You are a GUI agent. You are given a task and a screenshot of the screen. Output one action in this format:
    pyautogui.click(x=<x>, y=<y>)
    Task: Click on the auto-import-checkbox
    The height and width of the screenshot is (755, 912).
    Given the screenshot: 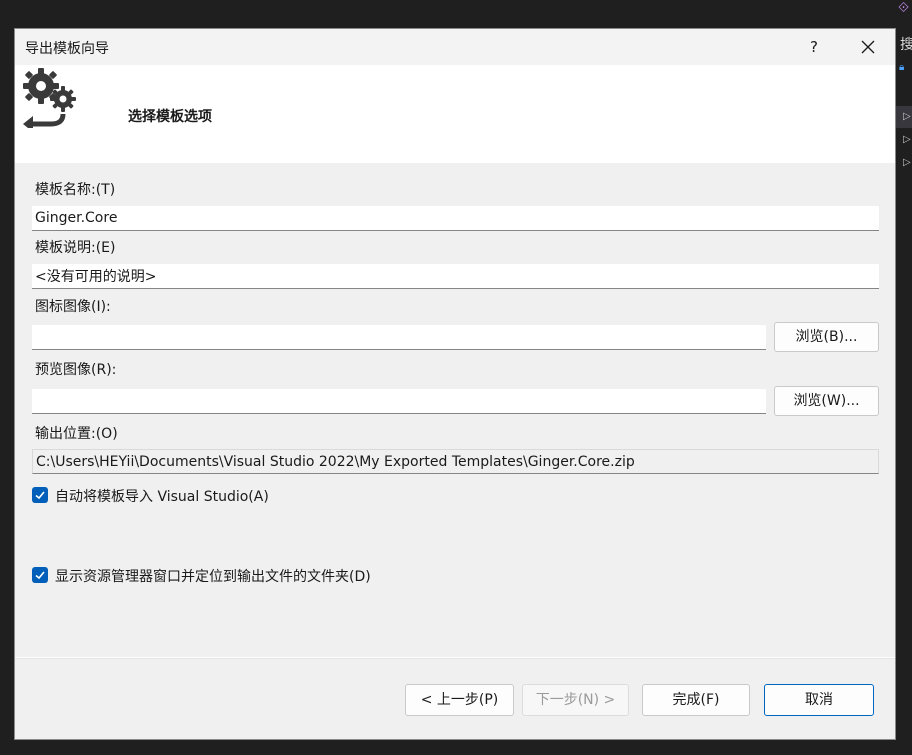 What is the action you would take?
    pyautogui.click(x=40, y=495)
    